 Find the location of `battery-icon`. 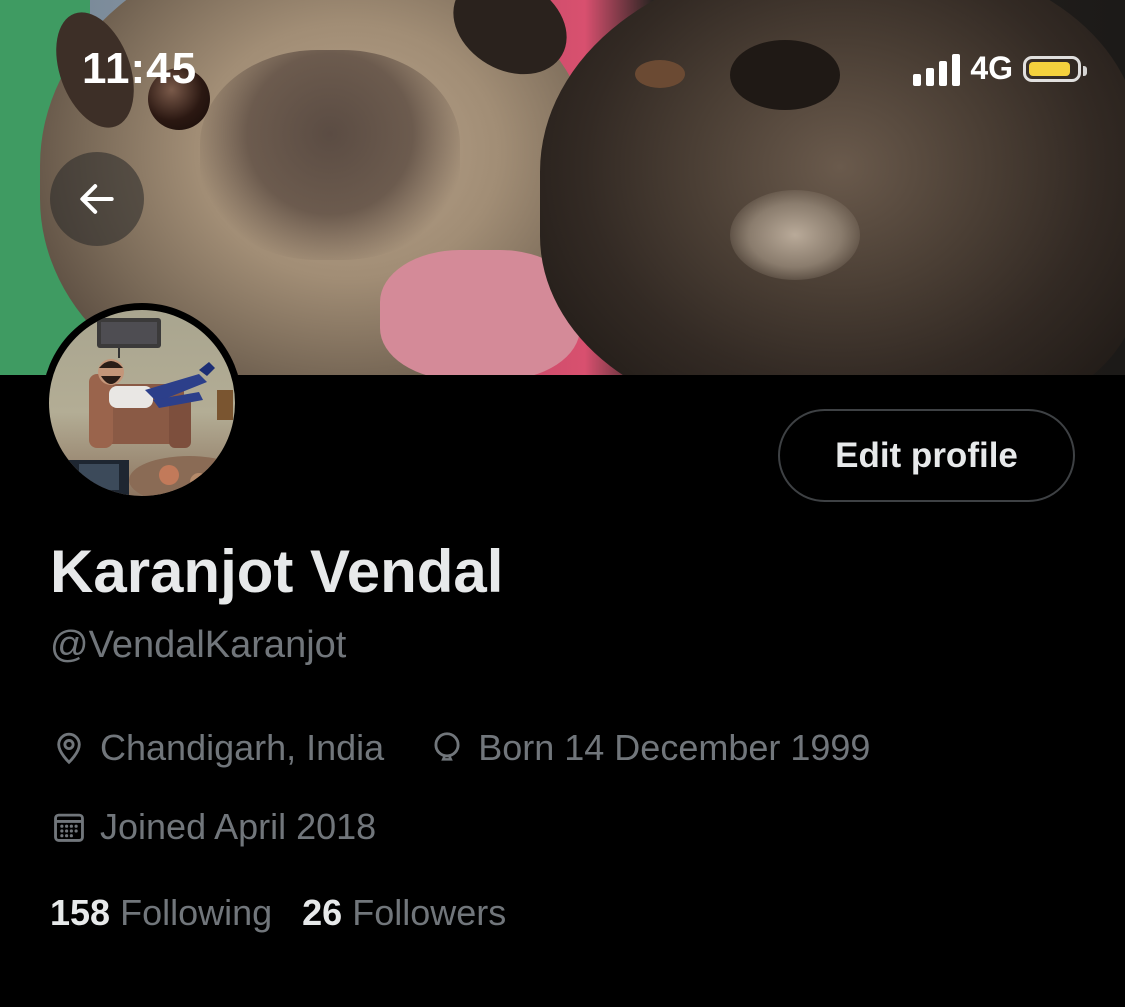

battery-icon is located at coordinates (1055, 68).